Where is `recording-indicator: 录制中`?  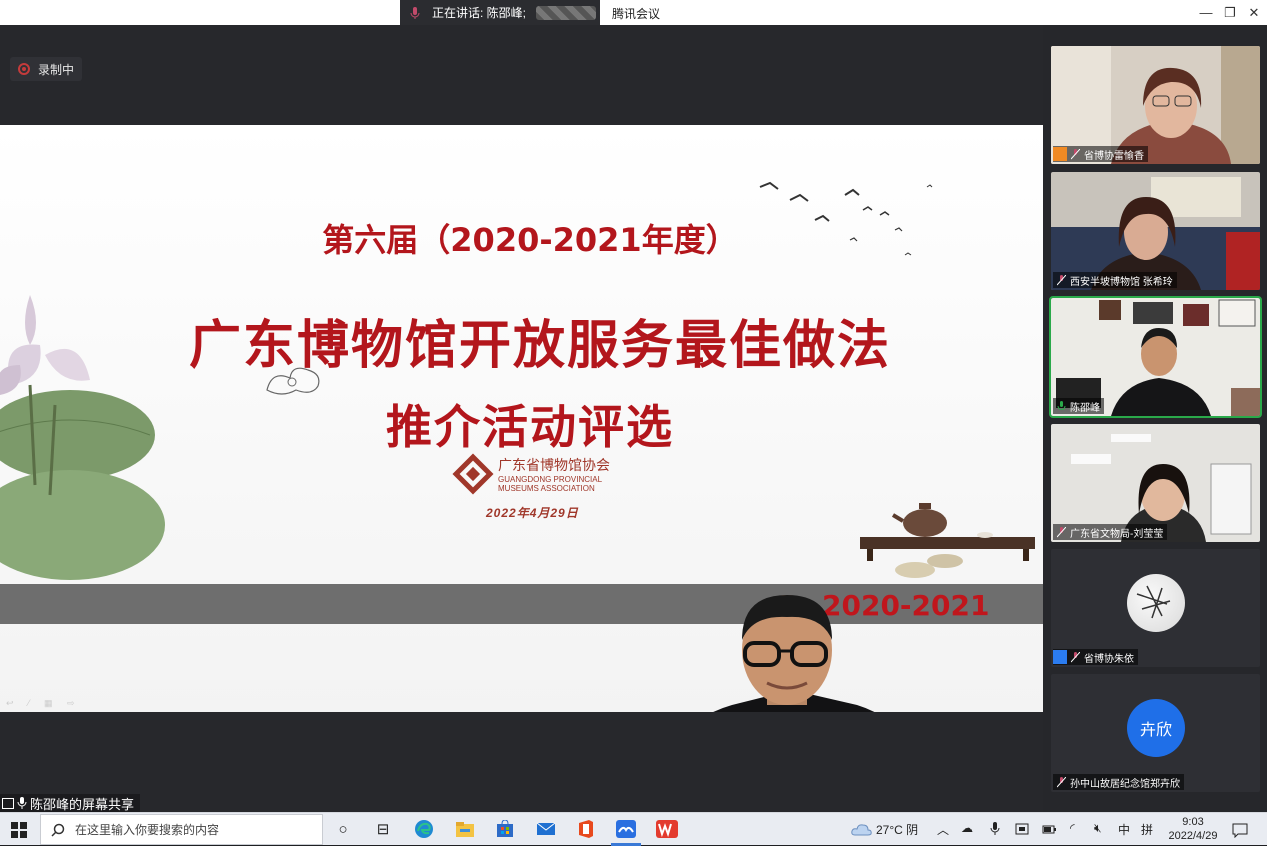 recording-indicator: 录制中 is located at coordinates (46, 69).